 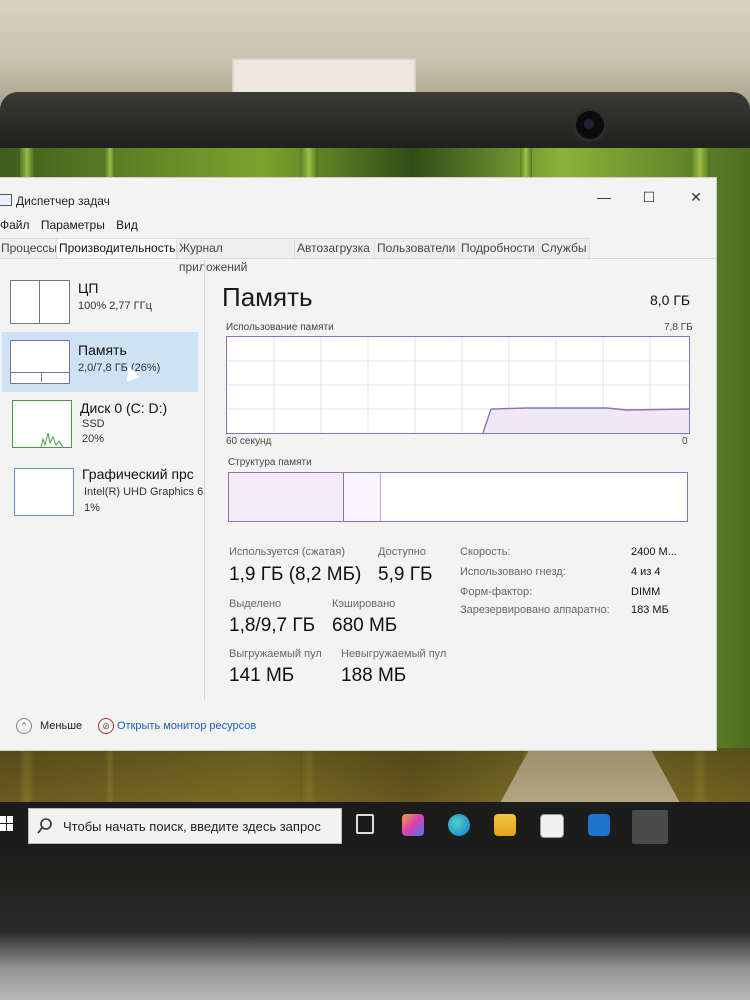 What do you see at coordinates (365, 824) in the screenshot?
I see `task-view-icon` at bounding box center [365, 824].